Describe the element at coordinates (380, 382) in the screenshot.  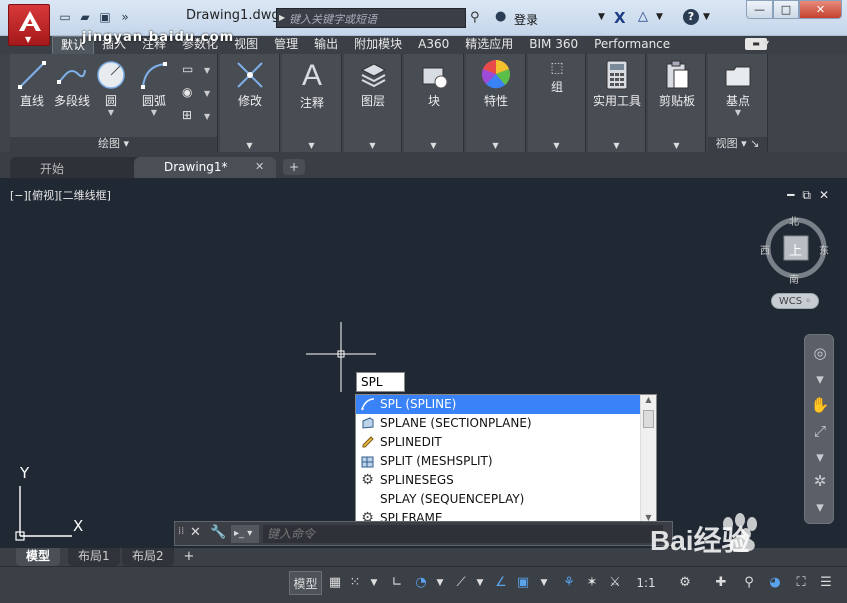
I see `dynamic-input-field: SPL` at that location.